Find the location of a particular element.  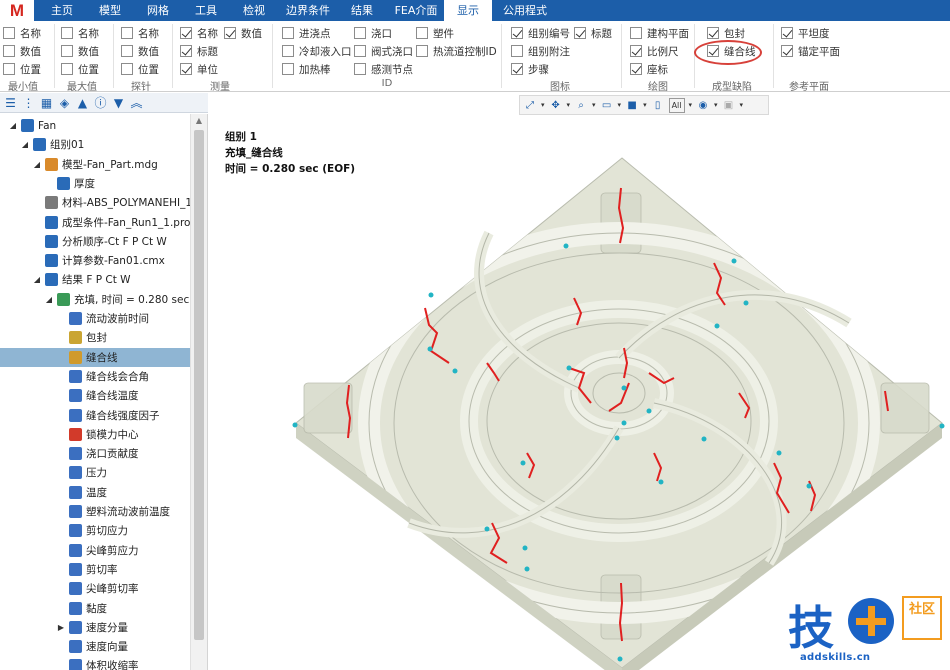

tree-item: 剪切率 is located at coordinates (95, 569).